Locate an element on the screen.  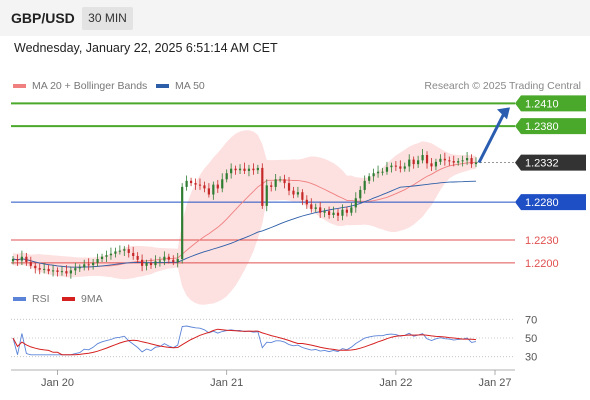
time-axis-label: Jan 21 is located at coordinates (226, 383).